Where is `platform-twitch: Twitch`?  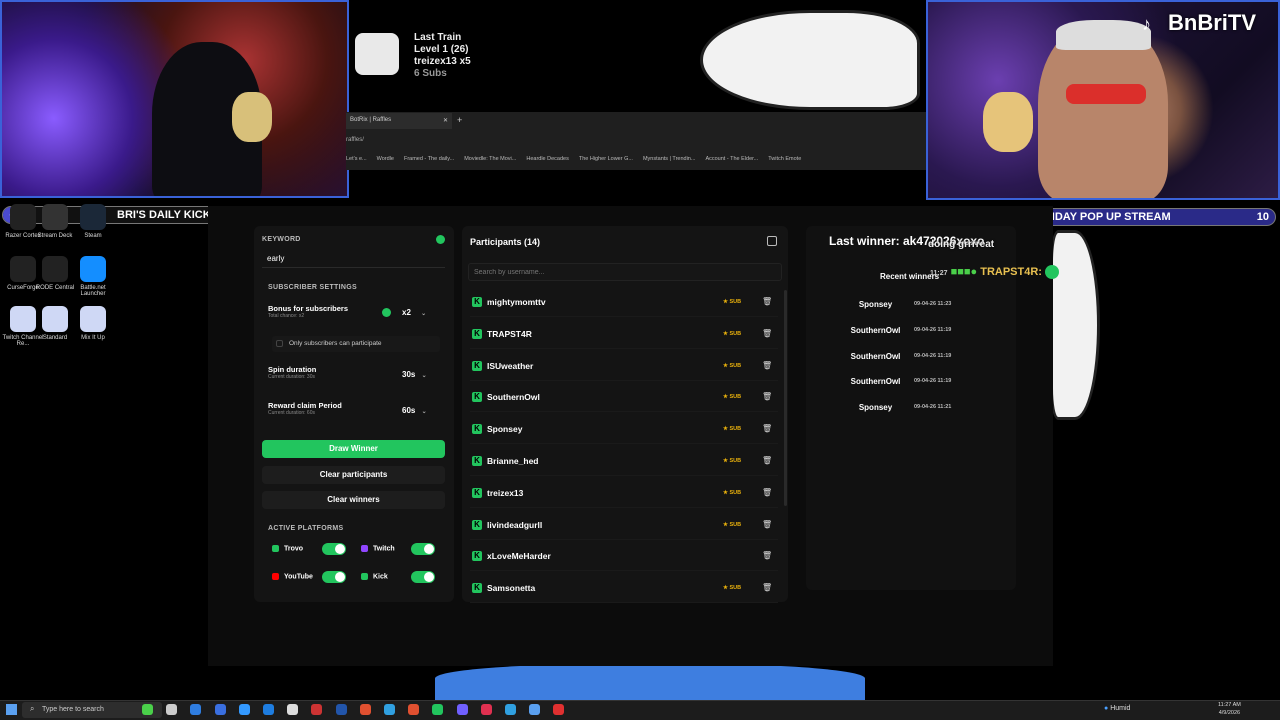
platform-twitch: Twitch is located at coordinates (378, 548).